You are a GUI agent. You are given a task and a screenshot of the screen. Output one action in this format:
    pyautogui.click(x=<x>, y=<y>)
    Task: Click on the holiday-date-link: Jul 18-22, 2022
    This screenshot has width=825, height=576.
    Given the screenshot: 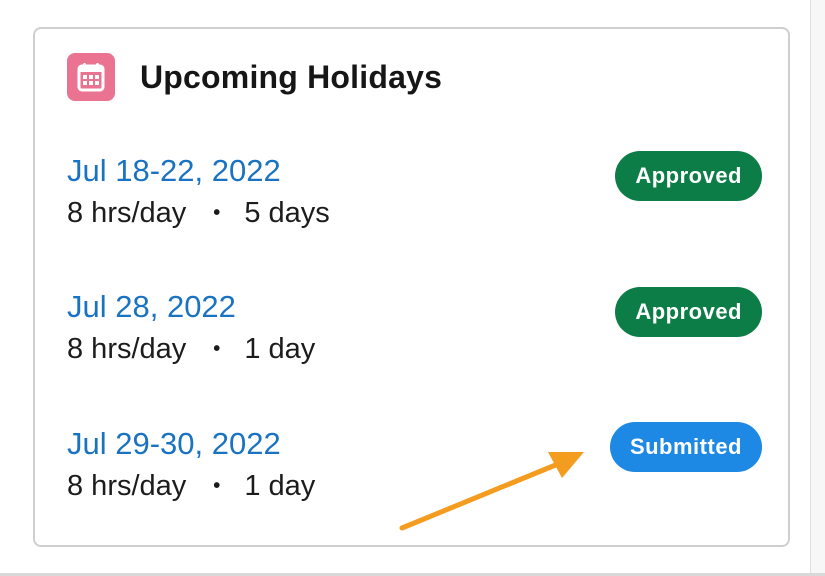 What is the action you would take?
    pyautogui.click(x=174, y=171)
    